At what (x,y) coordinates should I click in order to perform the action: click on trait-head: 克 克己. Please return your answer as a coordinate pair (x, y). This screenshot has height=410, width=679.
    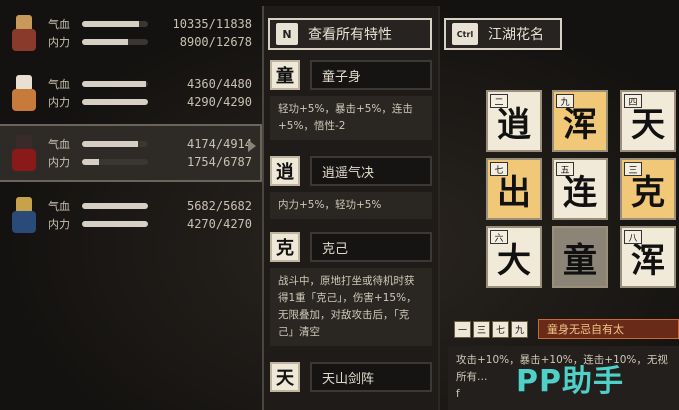
    Looking at the image, I should click on (351, 247).